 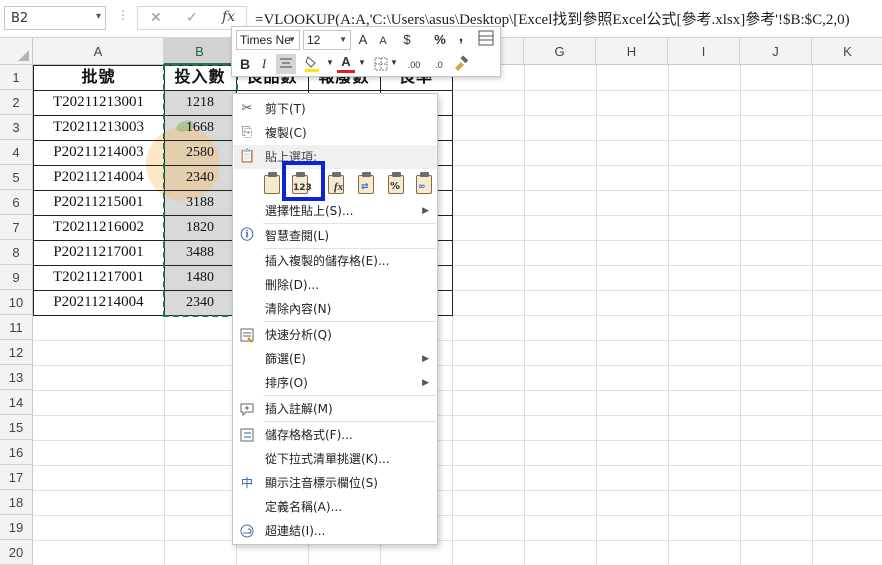 I want to click on cell-input-qty: 1480, so click(x=200, y=277).